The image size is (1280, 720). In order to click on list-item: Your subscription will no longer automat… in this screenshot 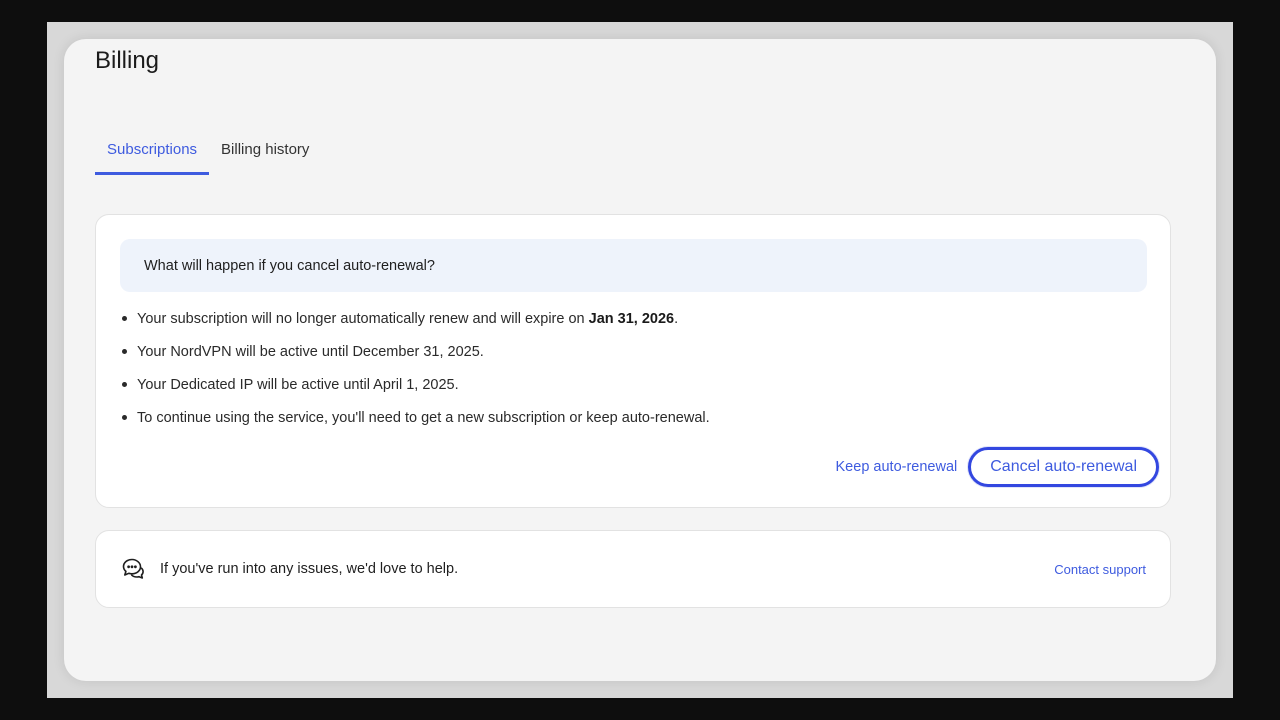, I will do `click(415, 327)`.